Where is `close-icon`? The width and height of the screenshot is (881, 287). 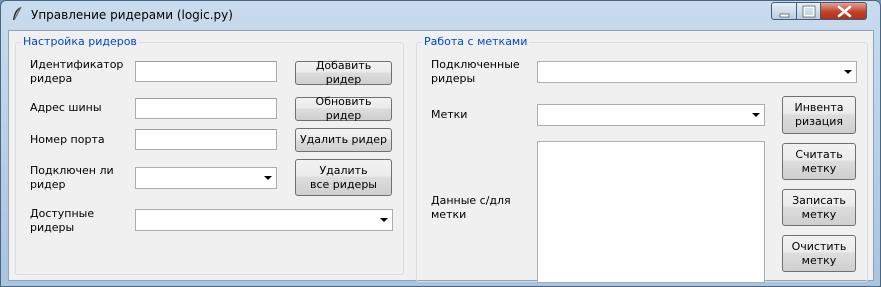 close-icon is located at coordinates (844, 11).